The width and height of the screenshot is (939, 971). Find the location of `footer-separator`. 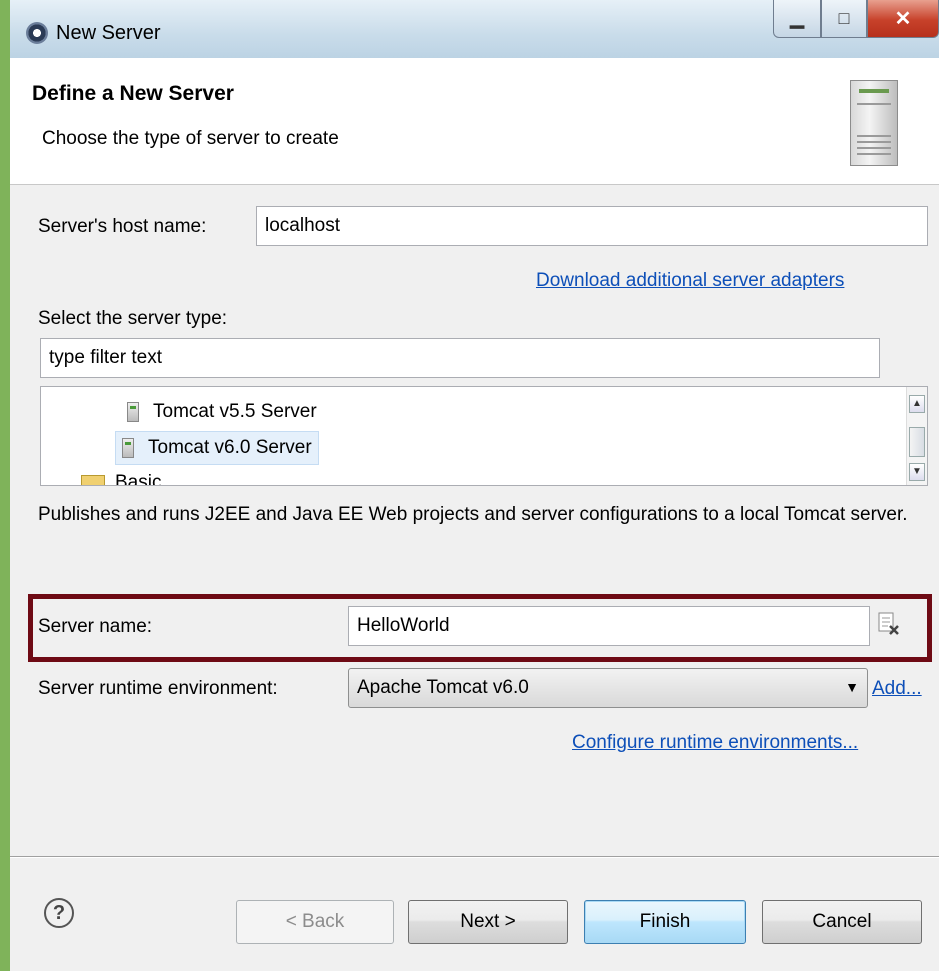

footer-separator is located at coordinates (474, 857).